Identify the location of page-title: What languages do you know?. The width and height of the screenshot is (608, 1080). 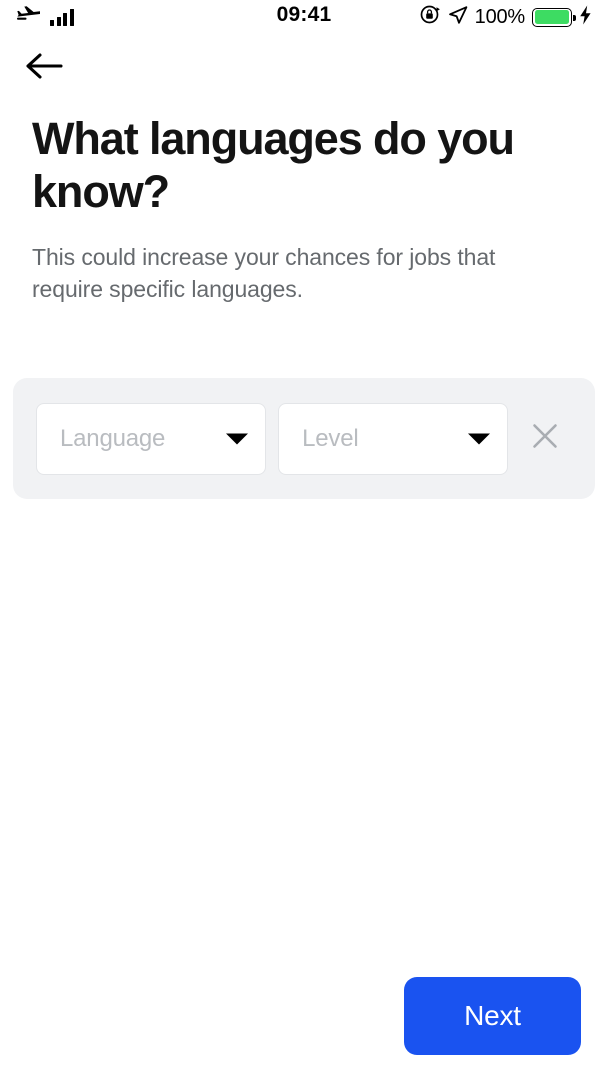
(273, 165).